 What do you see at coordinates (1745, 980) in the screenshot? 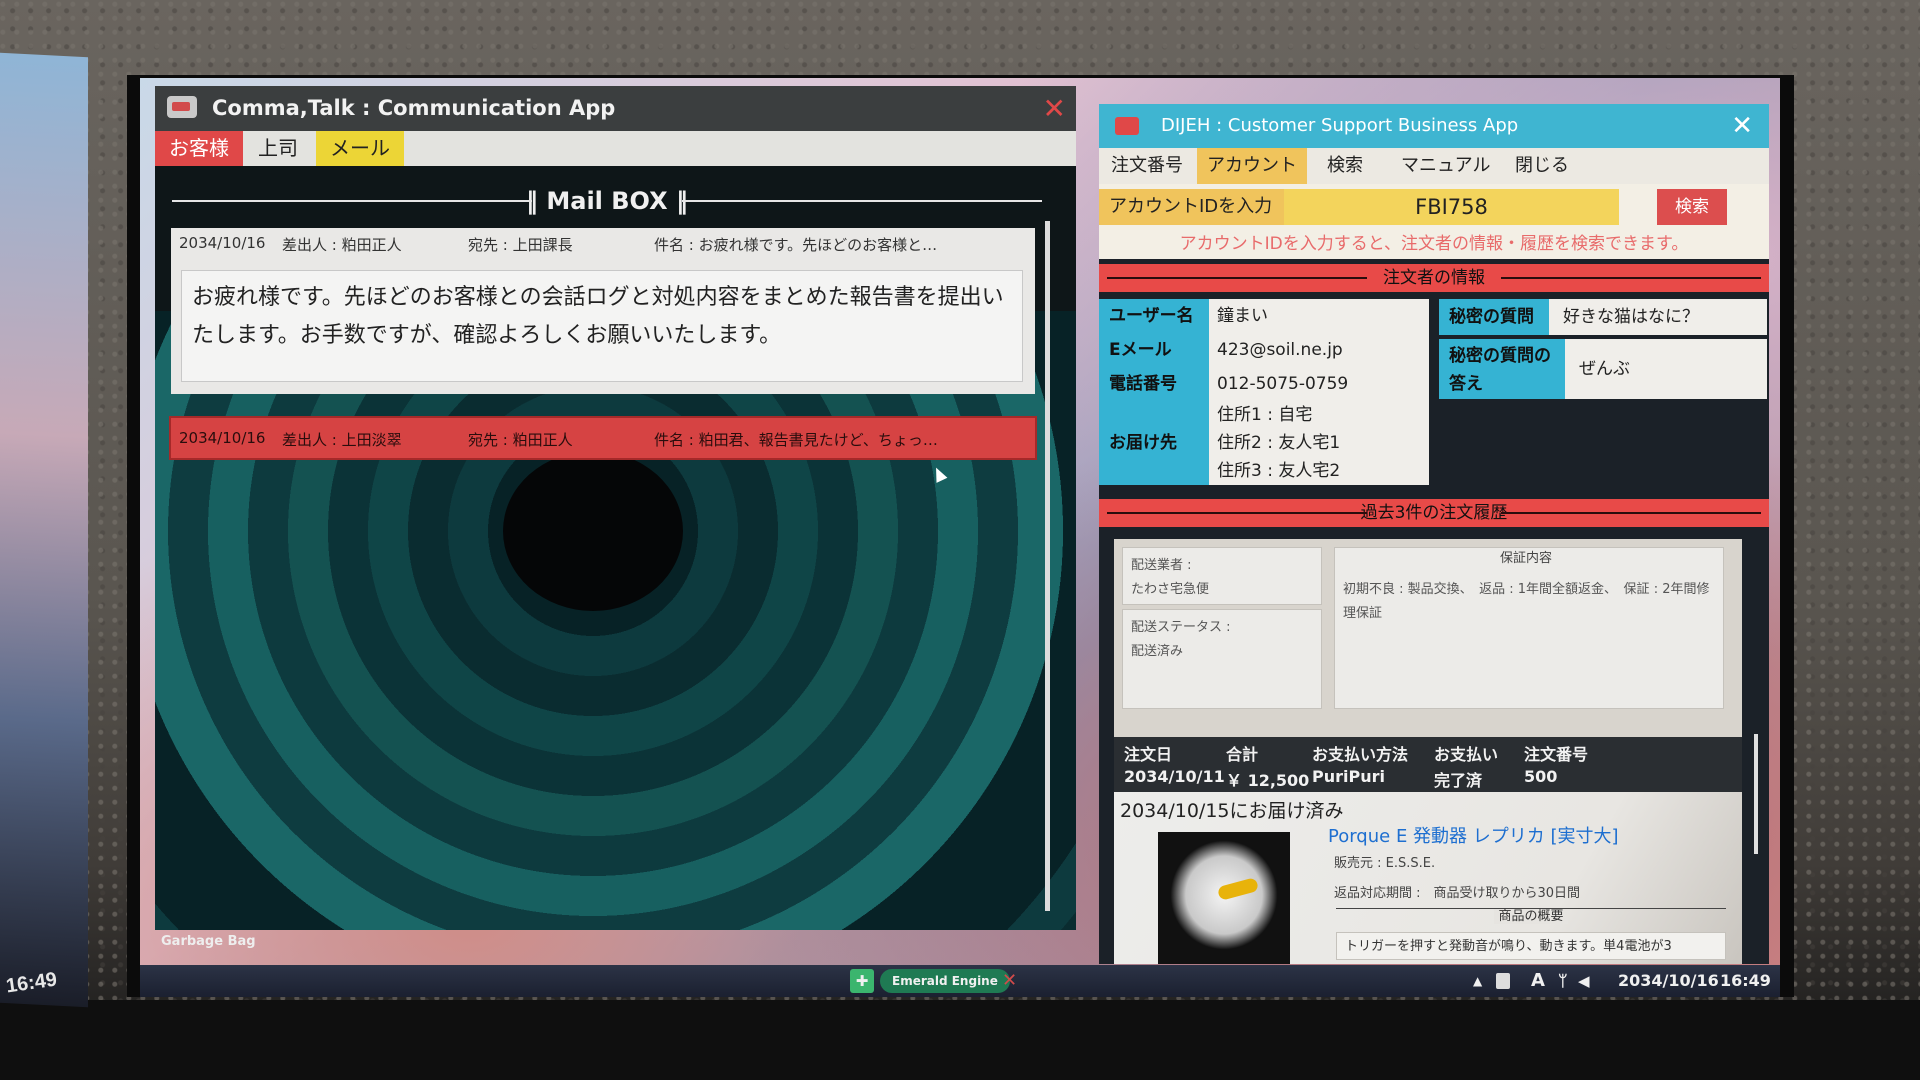
I see `tray-time: 16:49` at bounding box center [1745, 980].